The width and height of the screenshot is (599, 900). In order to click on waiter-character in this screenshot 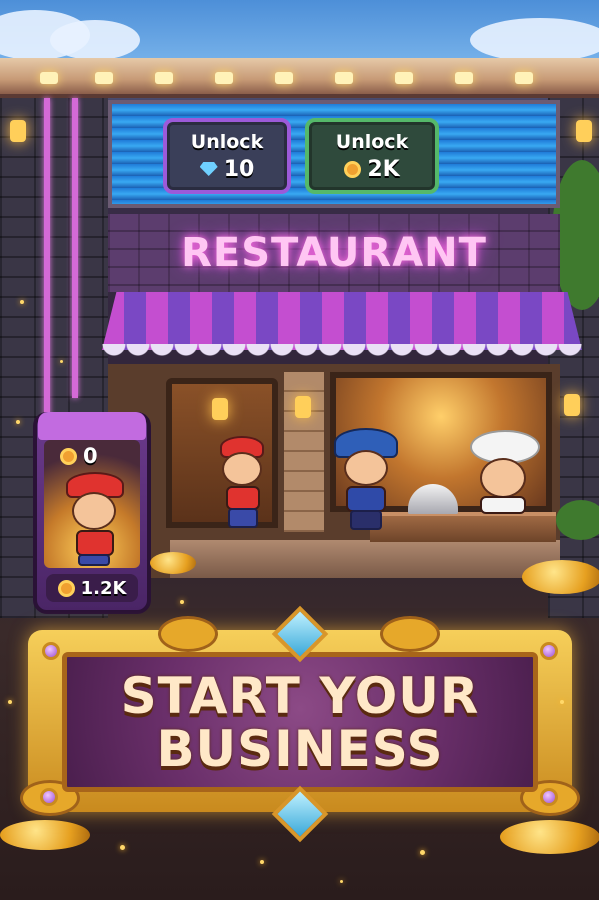, I will do `click(244, 484)`.